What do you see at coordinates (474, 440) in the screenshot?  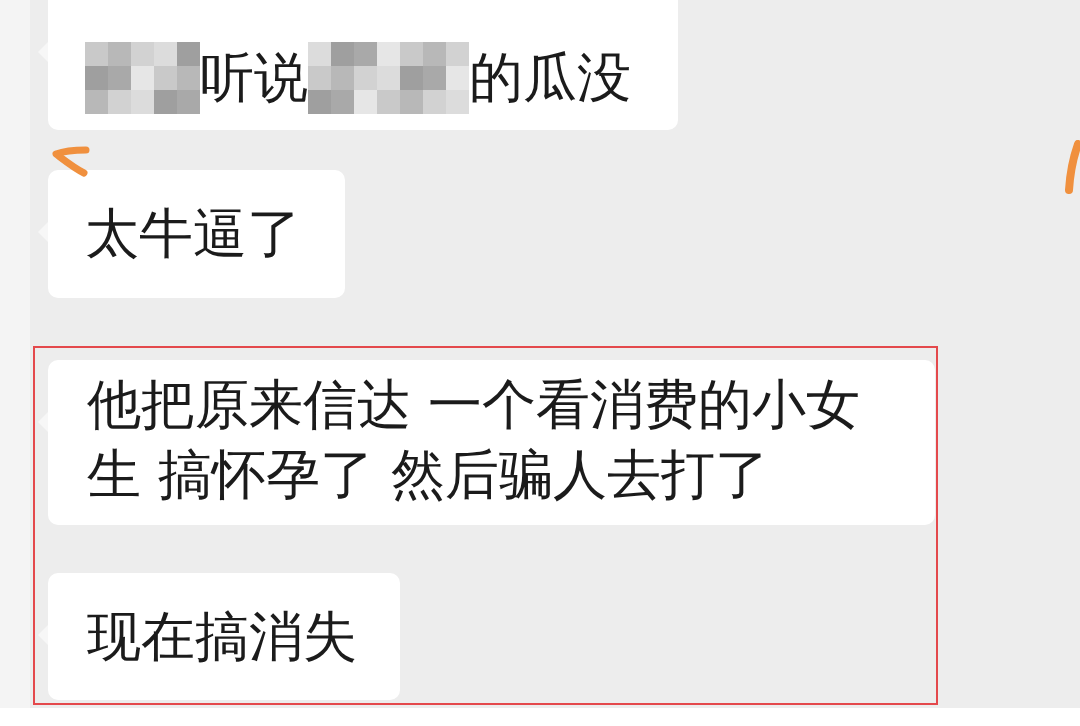 I see `message-text: 他把原来信达 一个看消费的小女生 搞怀孕了 然后骗人去打了` at bounding box center [474, 440].